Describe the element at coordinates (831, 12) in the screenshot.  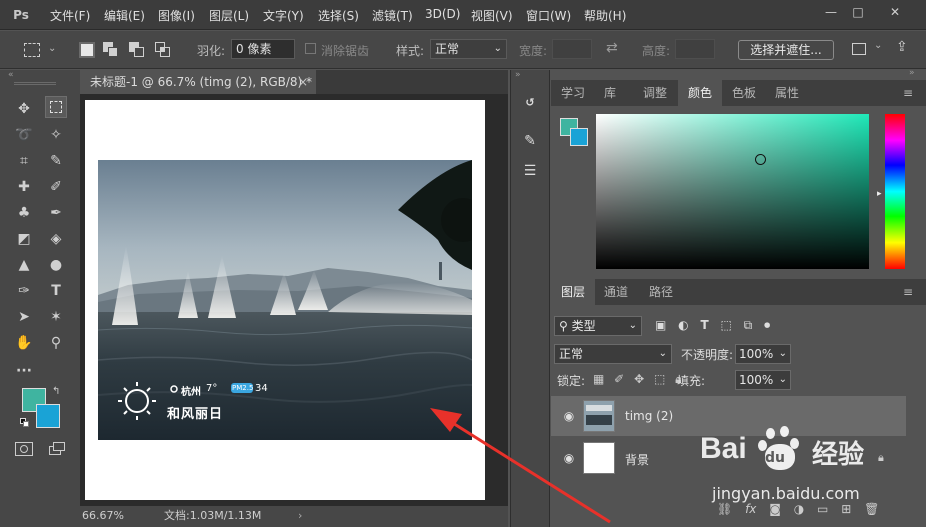
I see `minimize-button: —` at that location.